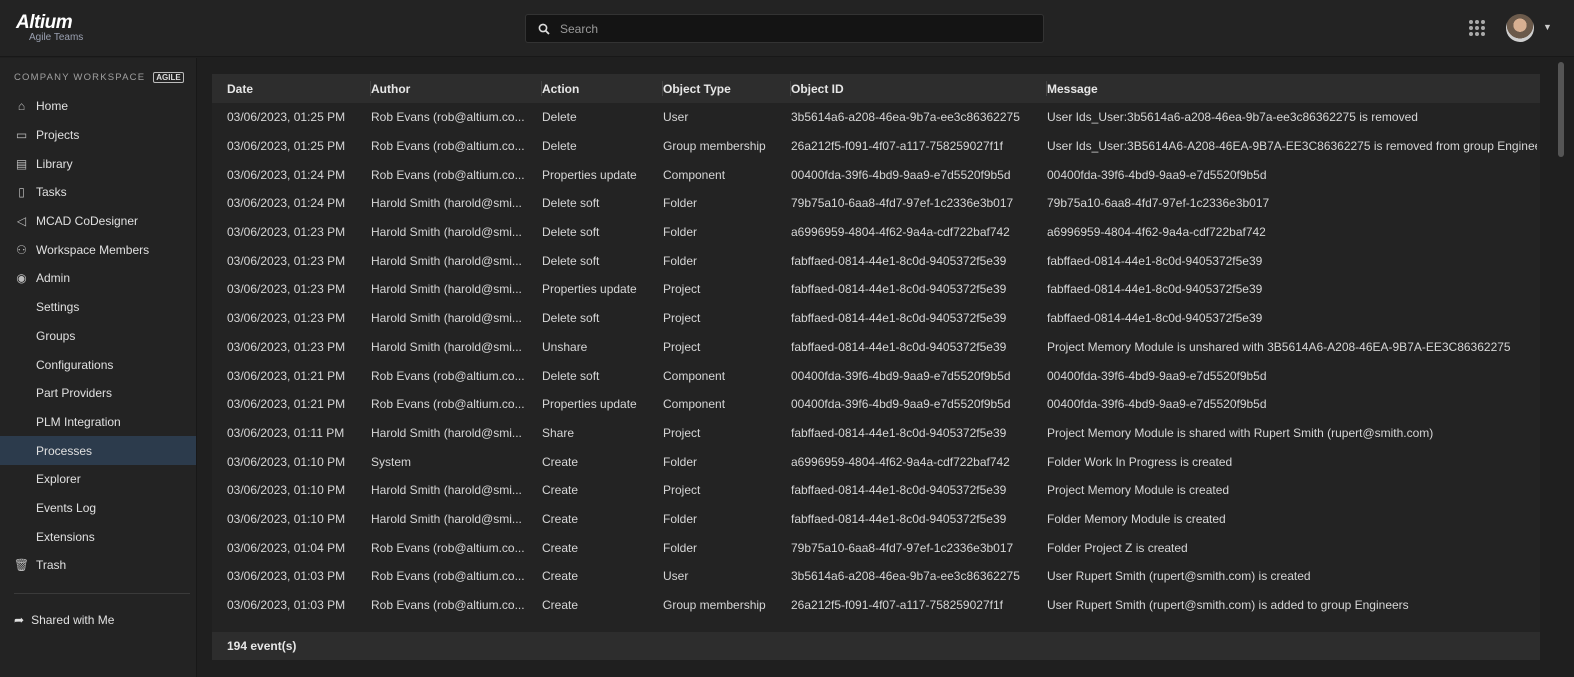  I want to click on cell-author: System, so click(391, 461).